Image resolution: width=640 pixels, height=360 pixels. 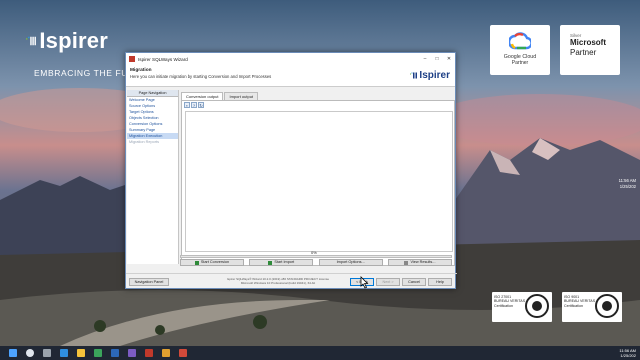 I want to click on help-icon: ?, so click(x=194, y=105).